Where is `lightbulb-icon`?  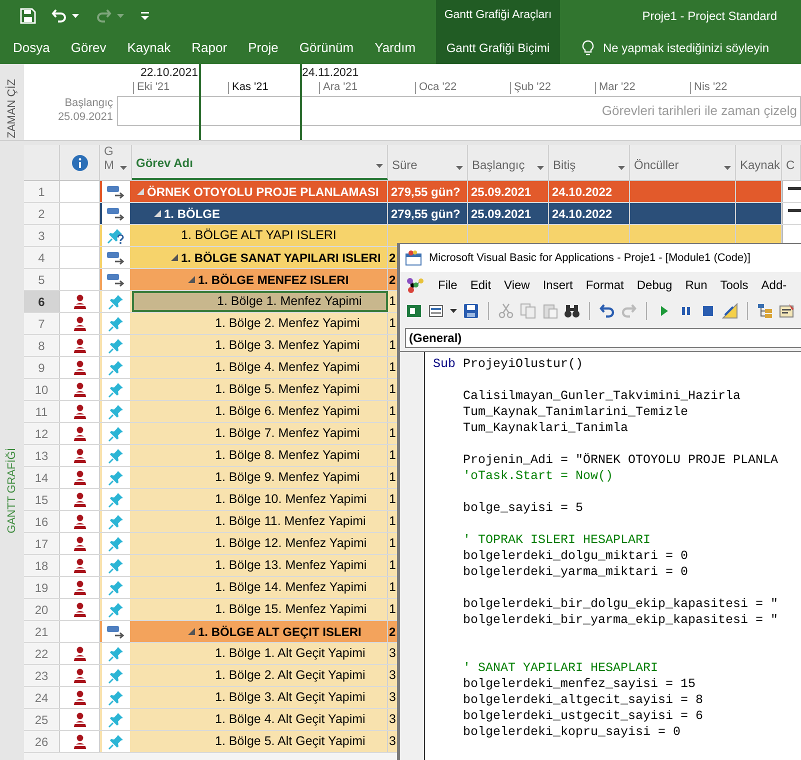
lightbulb-icon is located at coordinates (588, 48).